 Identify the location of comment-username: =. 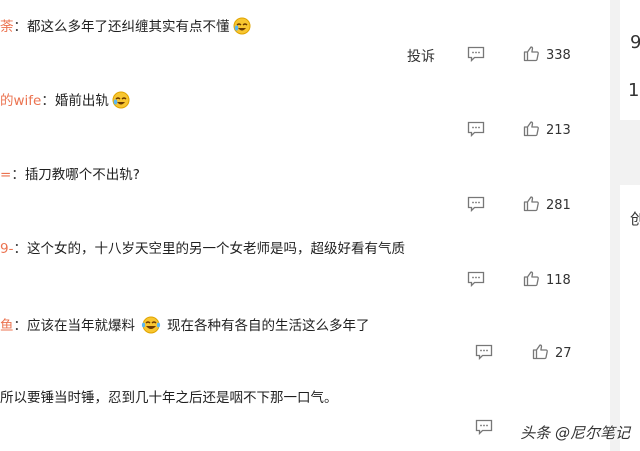
(5, 175).